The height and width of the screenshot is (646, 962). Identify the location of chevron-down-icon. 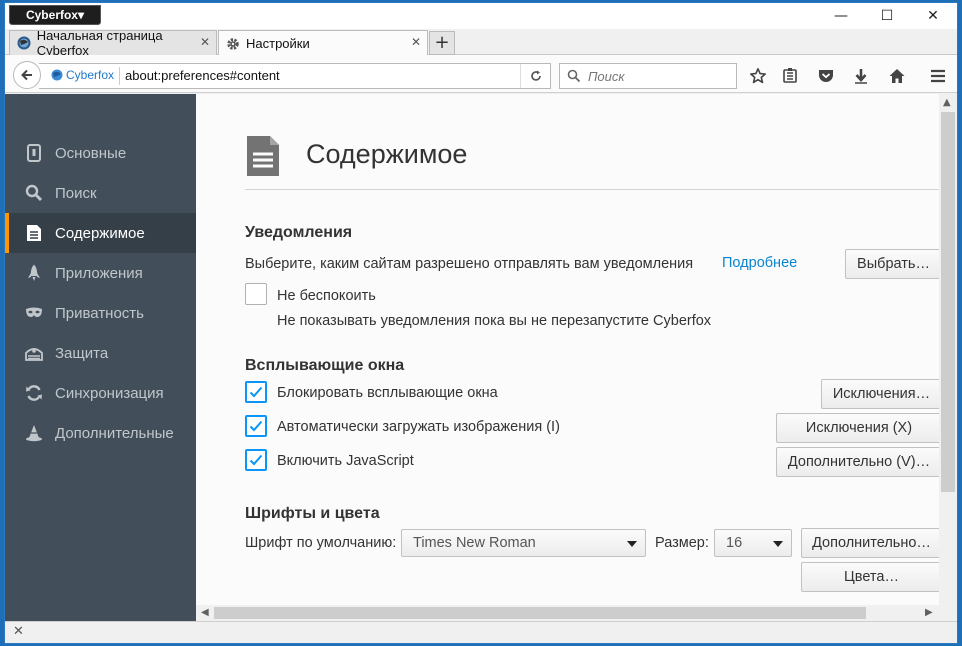
(778, 544).